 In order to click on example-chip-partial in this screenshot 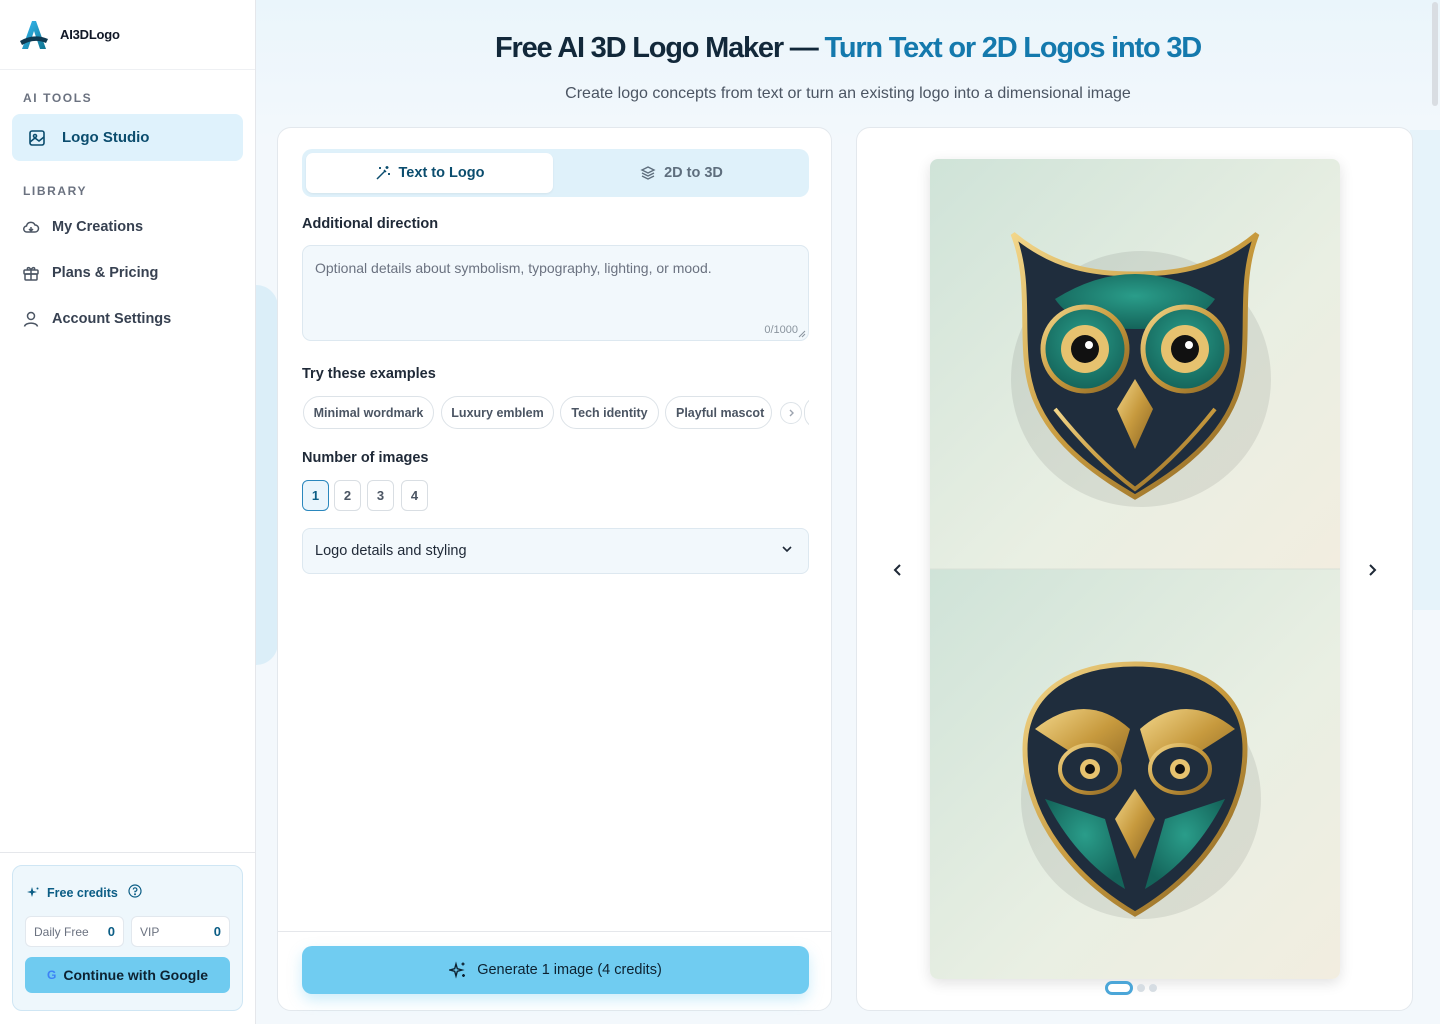, I will do `click(806, 412)`.